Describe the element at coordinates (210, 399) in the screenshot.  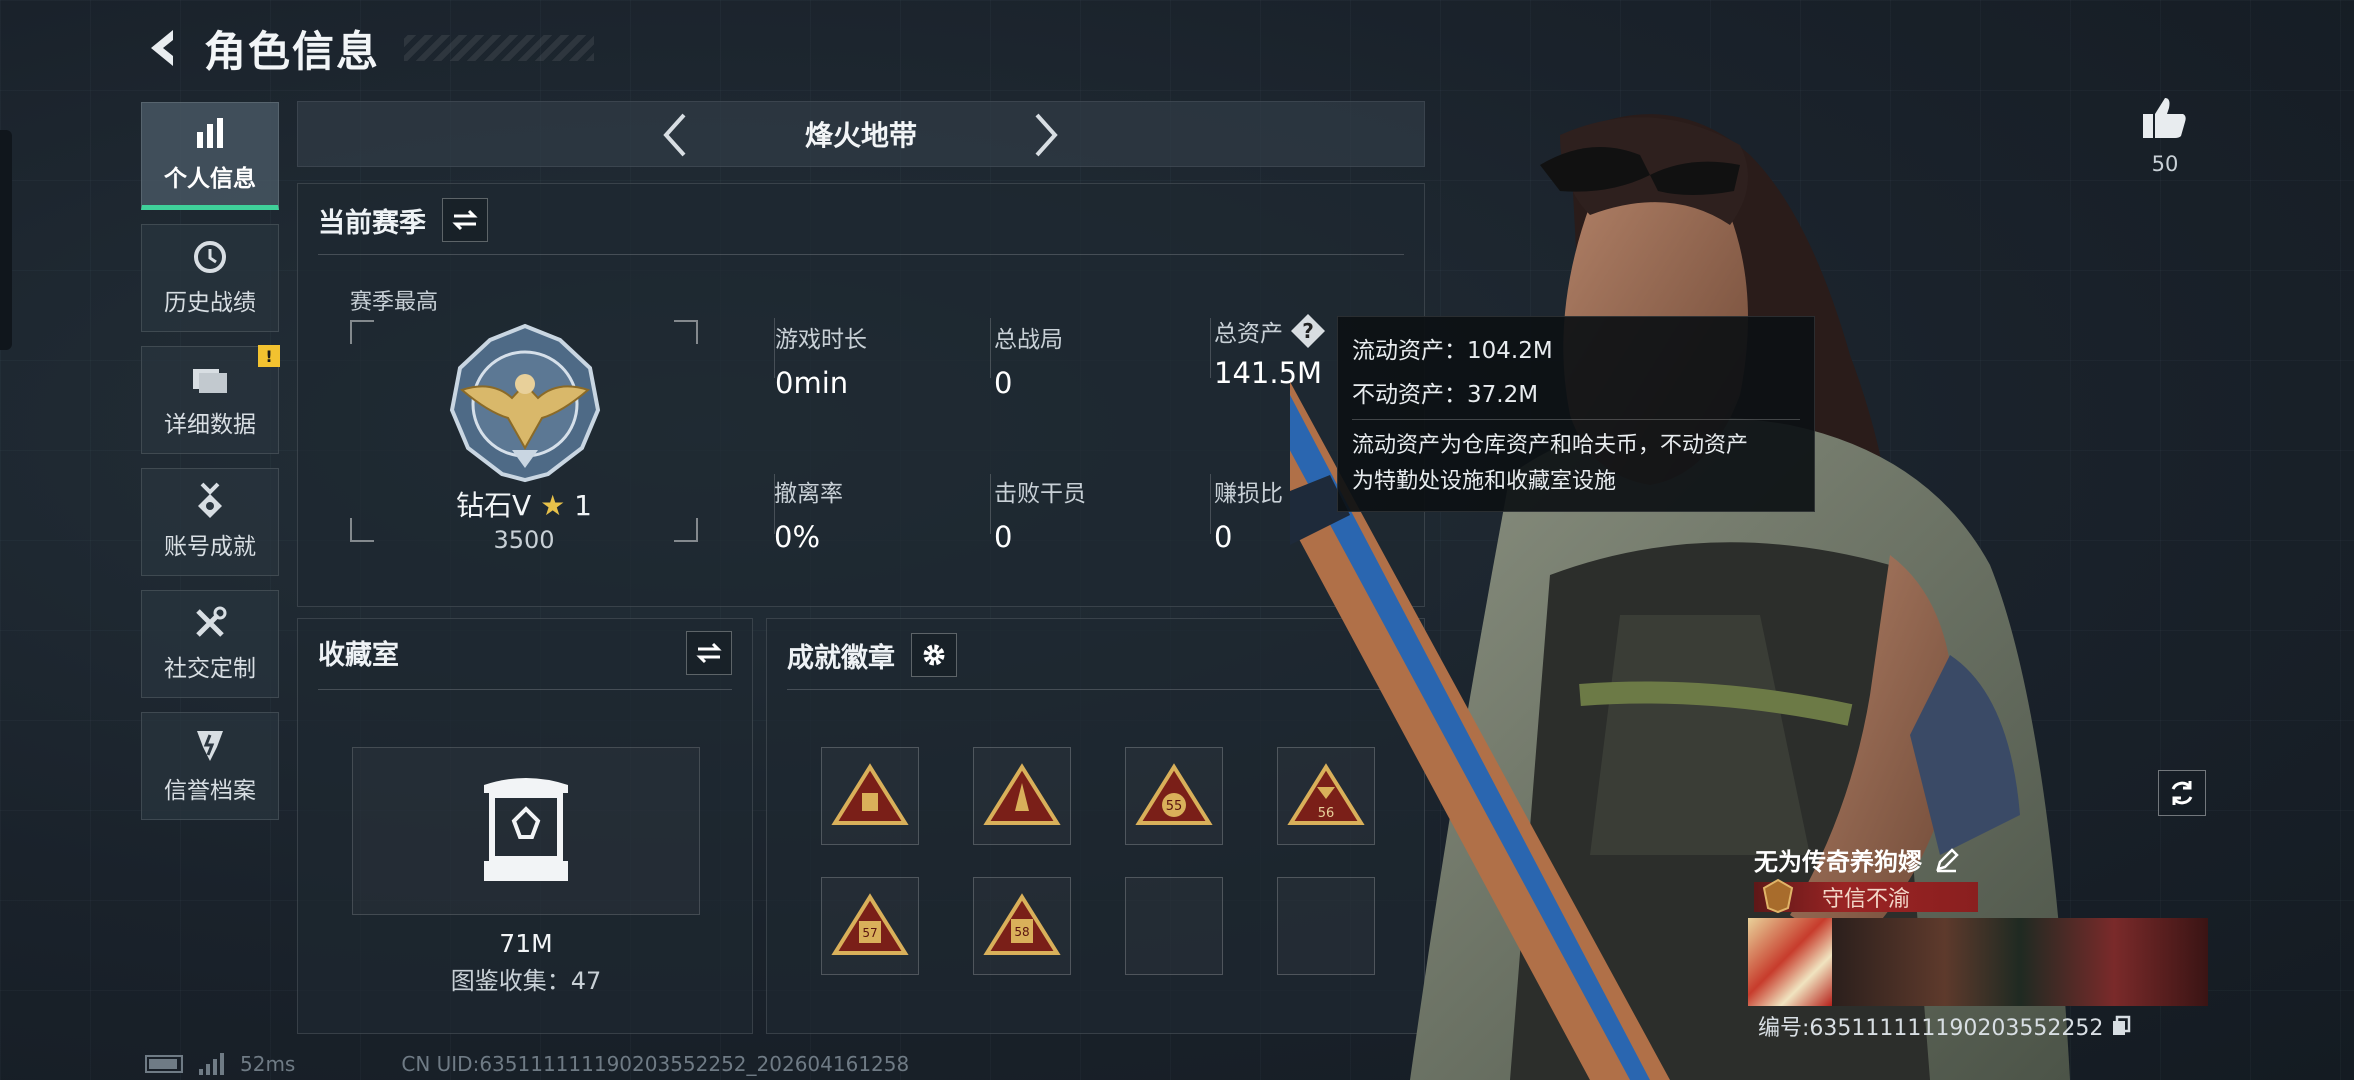
I see `nav-item-detailed-data: ! 详细数据` at that location.